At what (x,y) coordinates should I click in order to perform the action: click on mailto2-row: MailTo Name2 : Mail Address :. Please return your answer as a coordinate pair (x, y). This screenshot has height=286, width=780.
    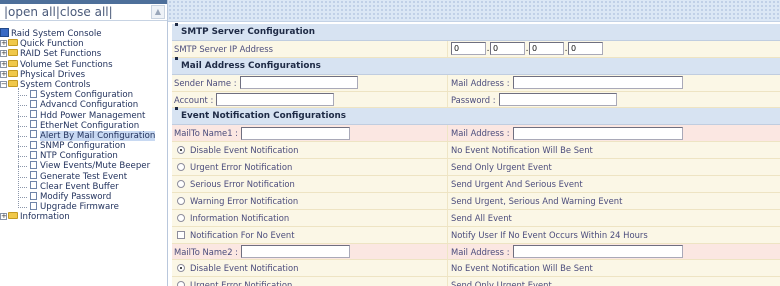
    Looking at the image, I should click on (476, 252).